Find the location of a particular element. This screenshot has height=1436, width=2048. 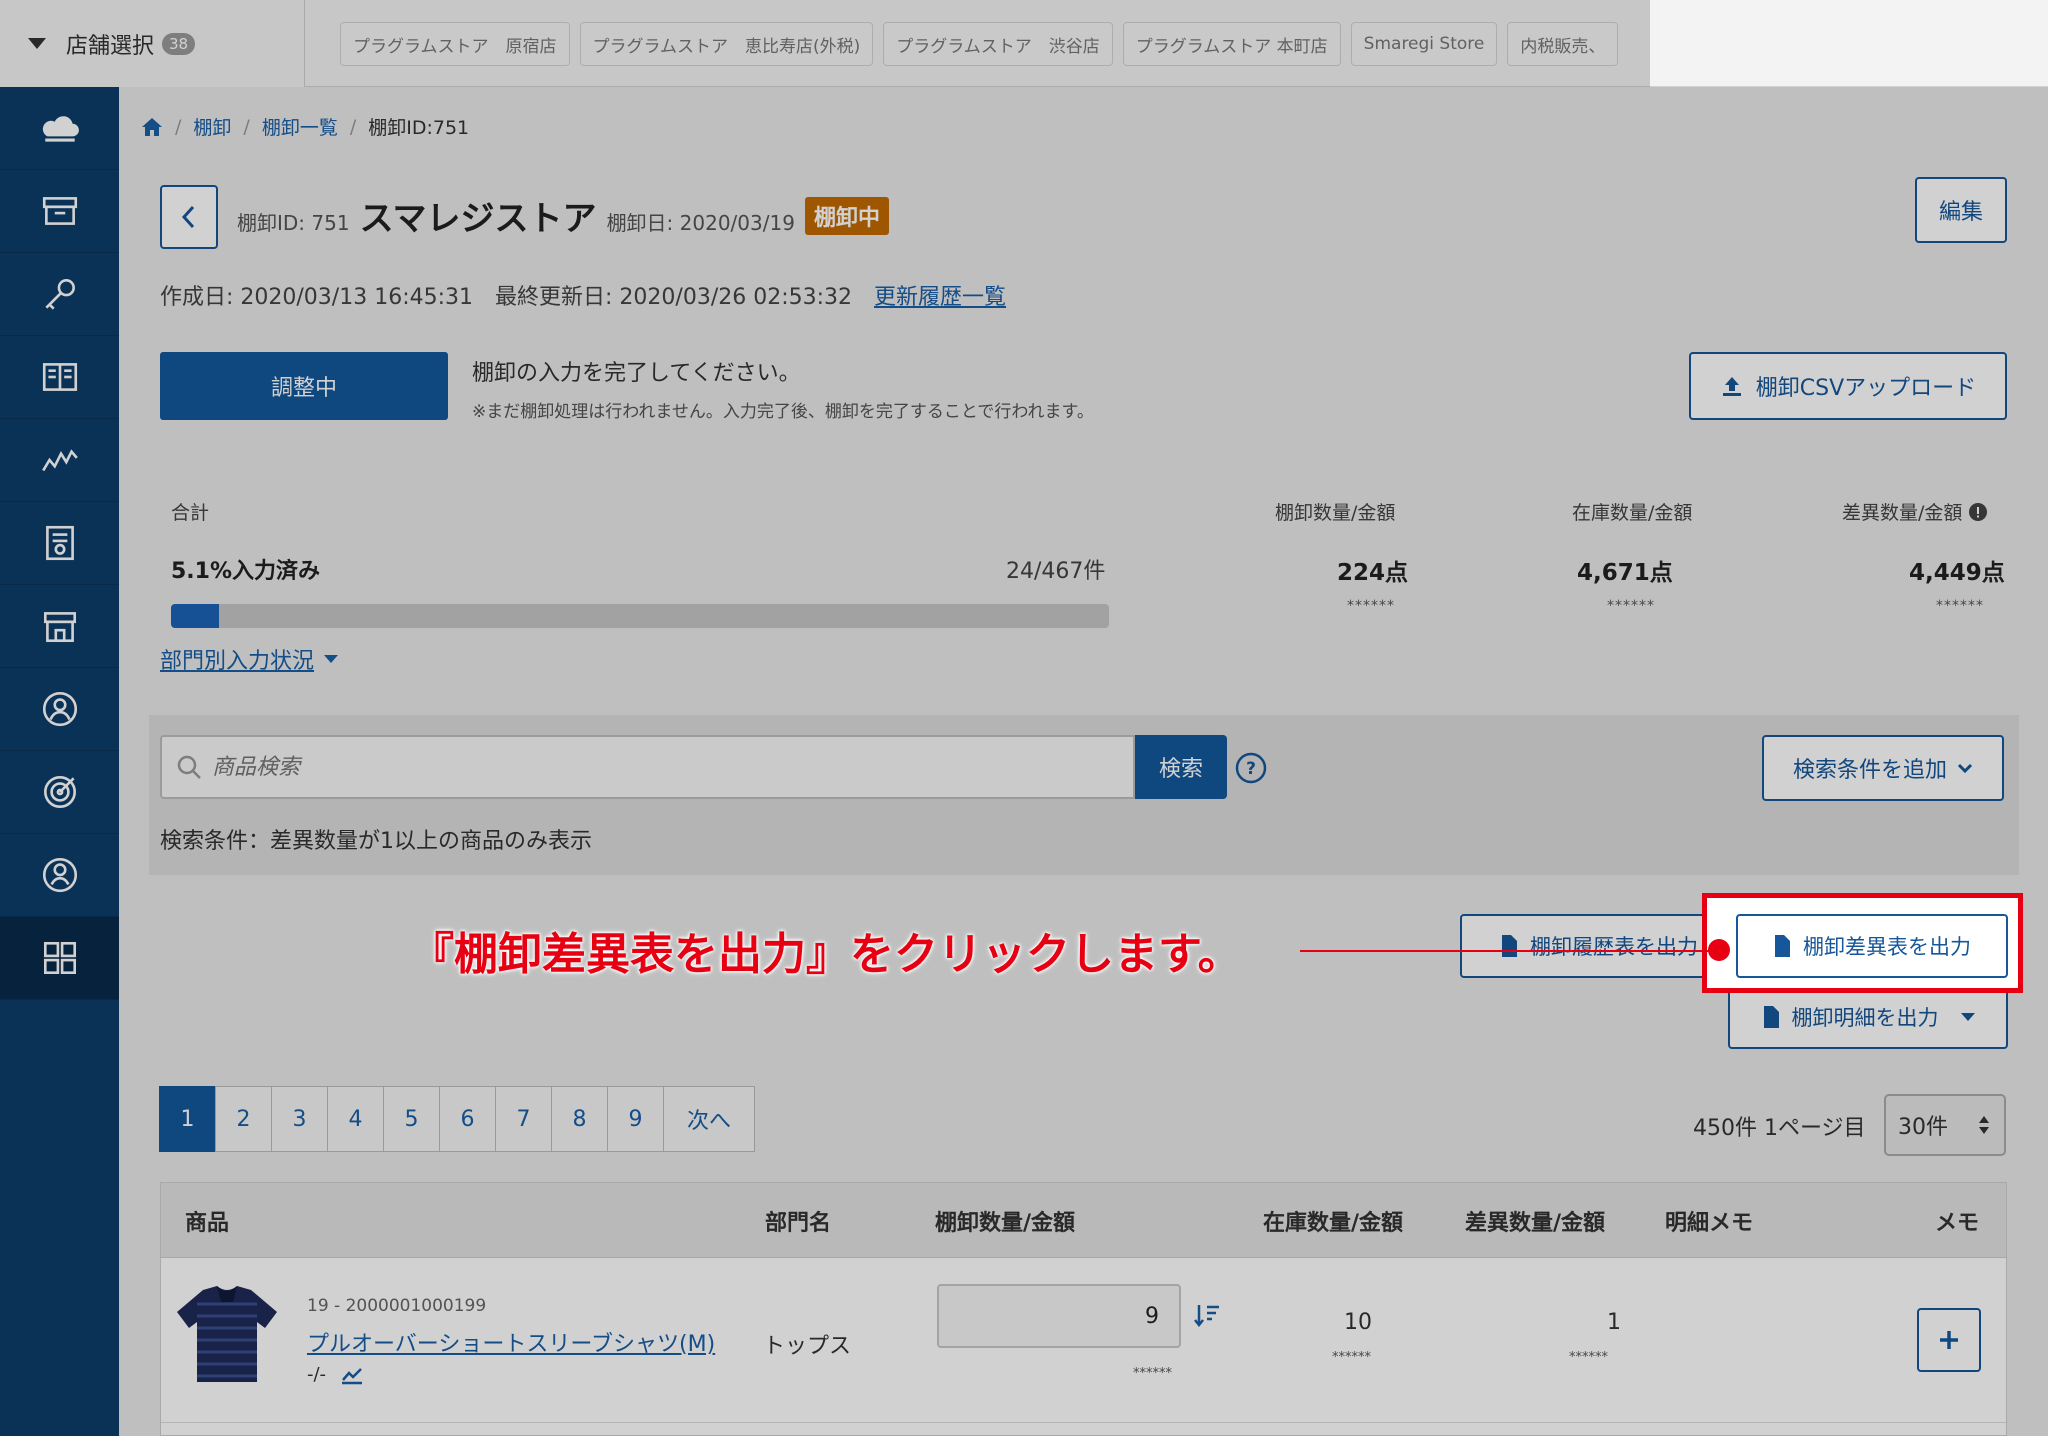

per-page-select: 30件 is located at coordinates (1945, 1125).